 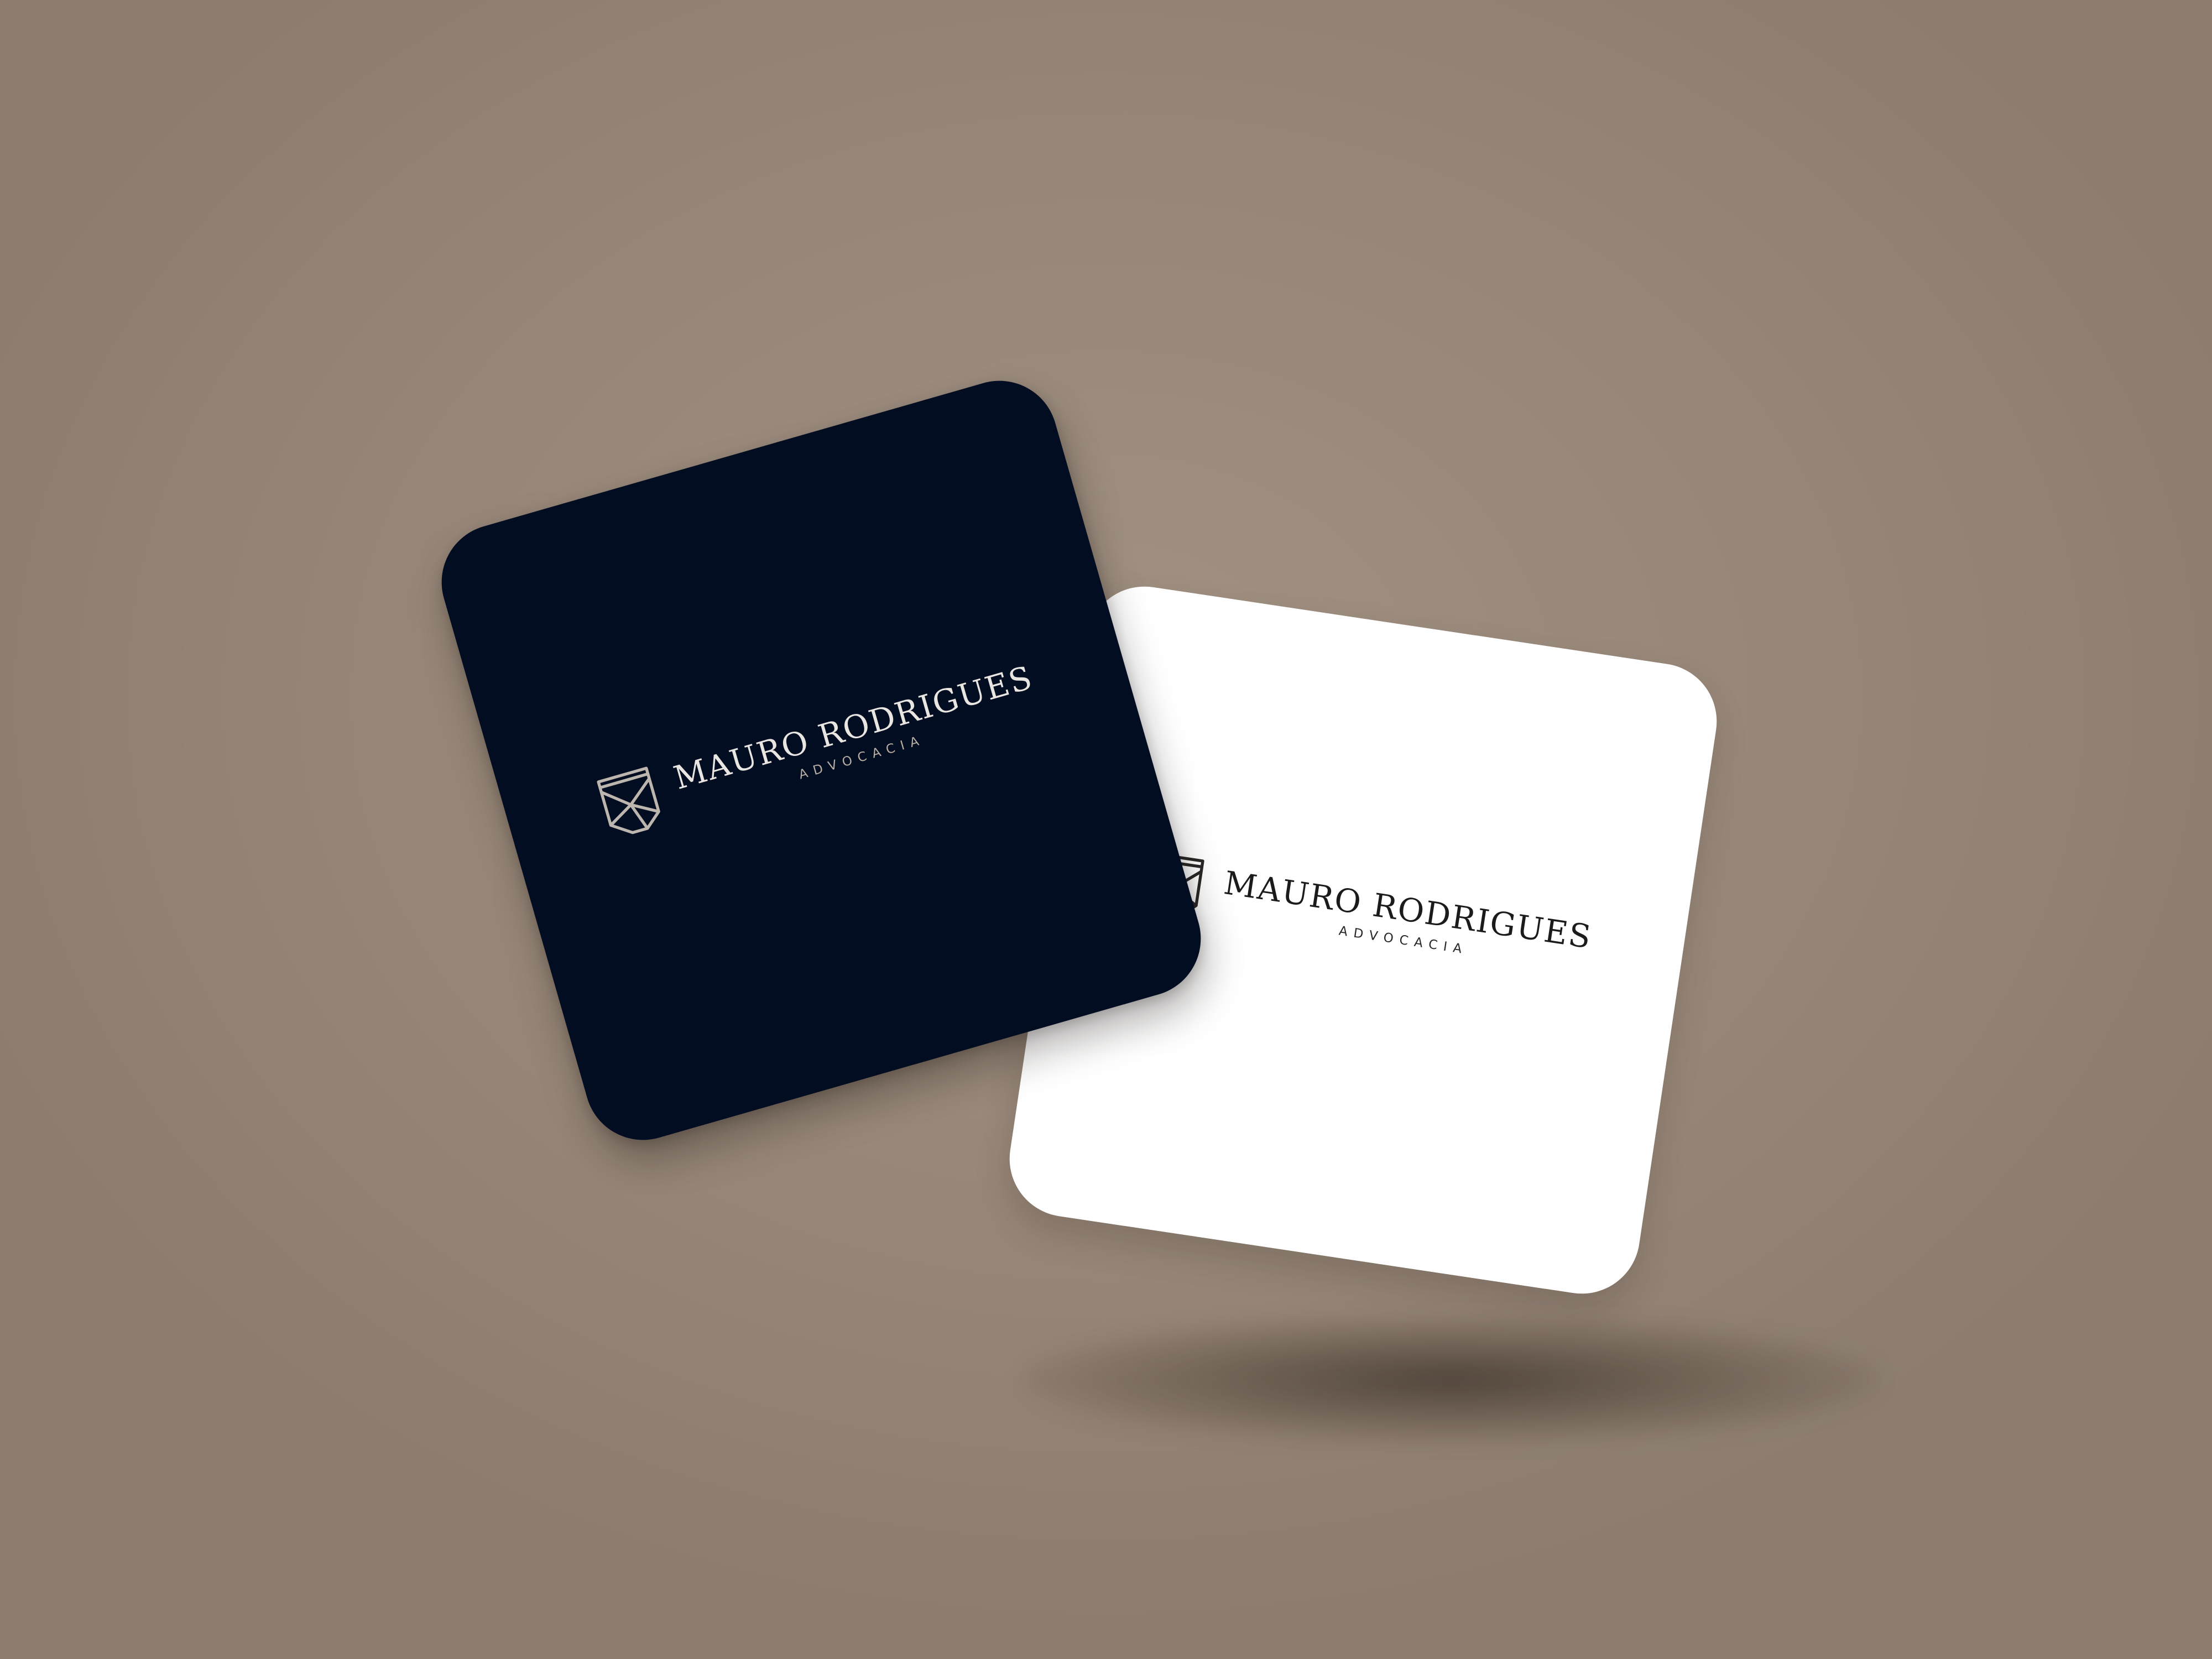 I want to click on floor-shadow, so click(x=1451, y=1379).